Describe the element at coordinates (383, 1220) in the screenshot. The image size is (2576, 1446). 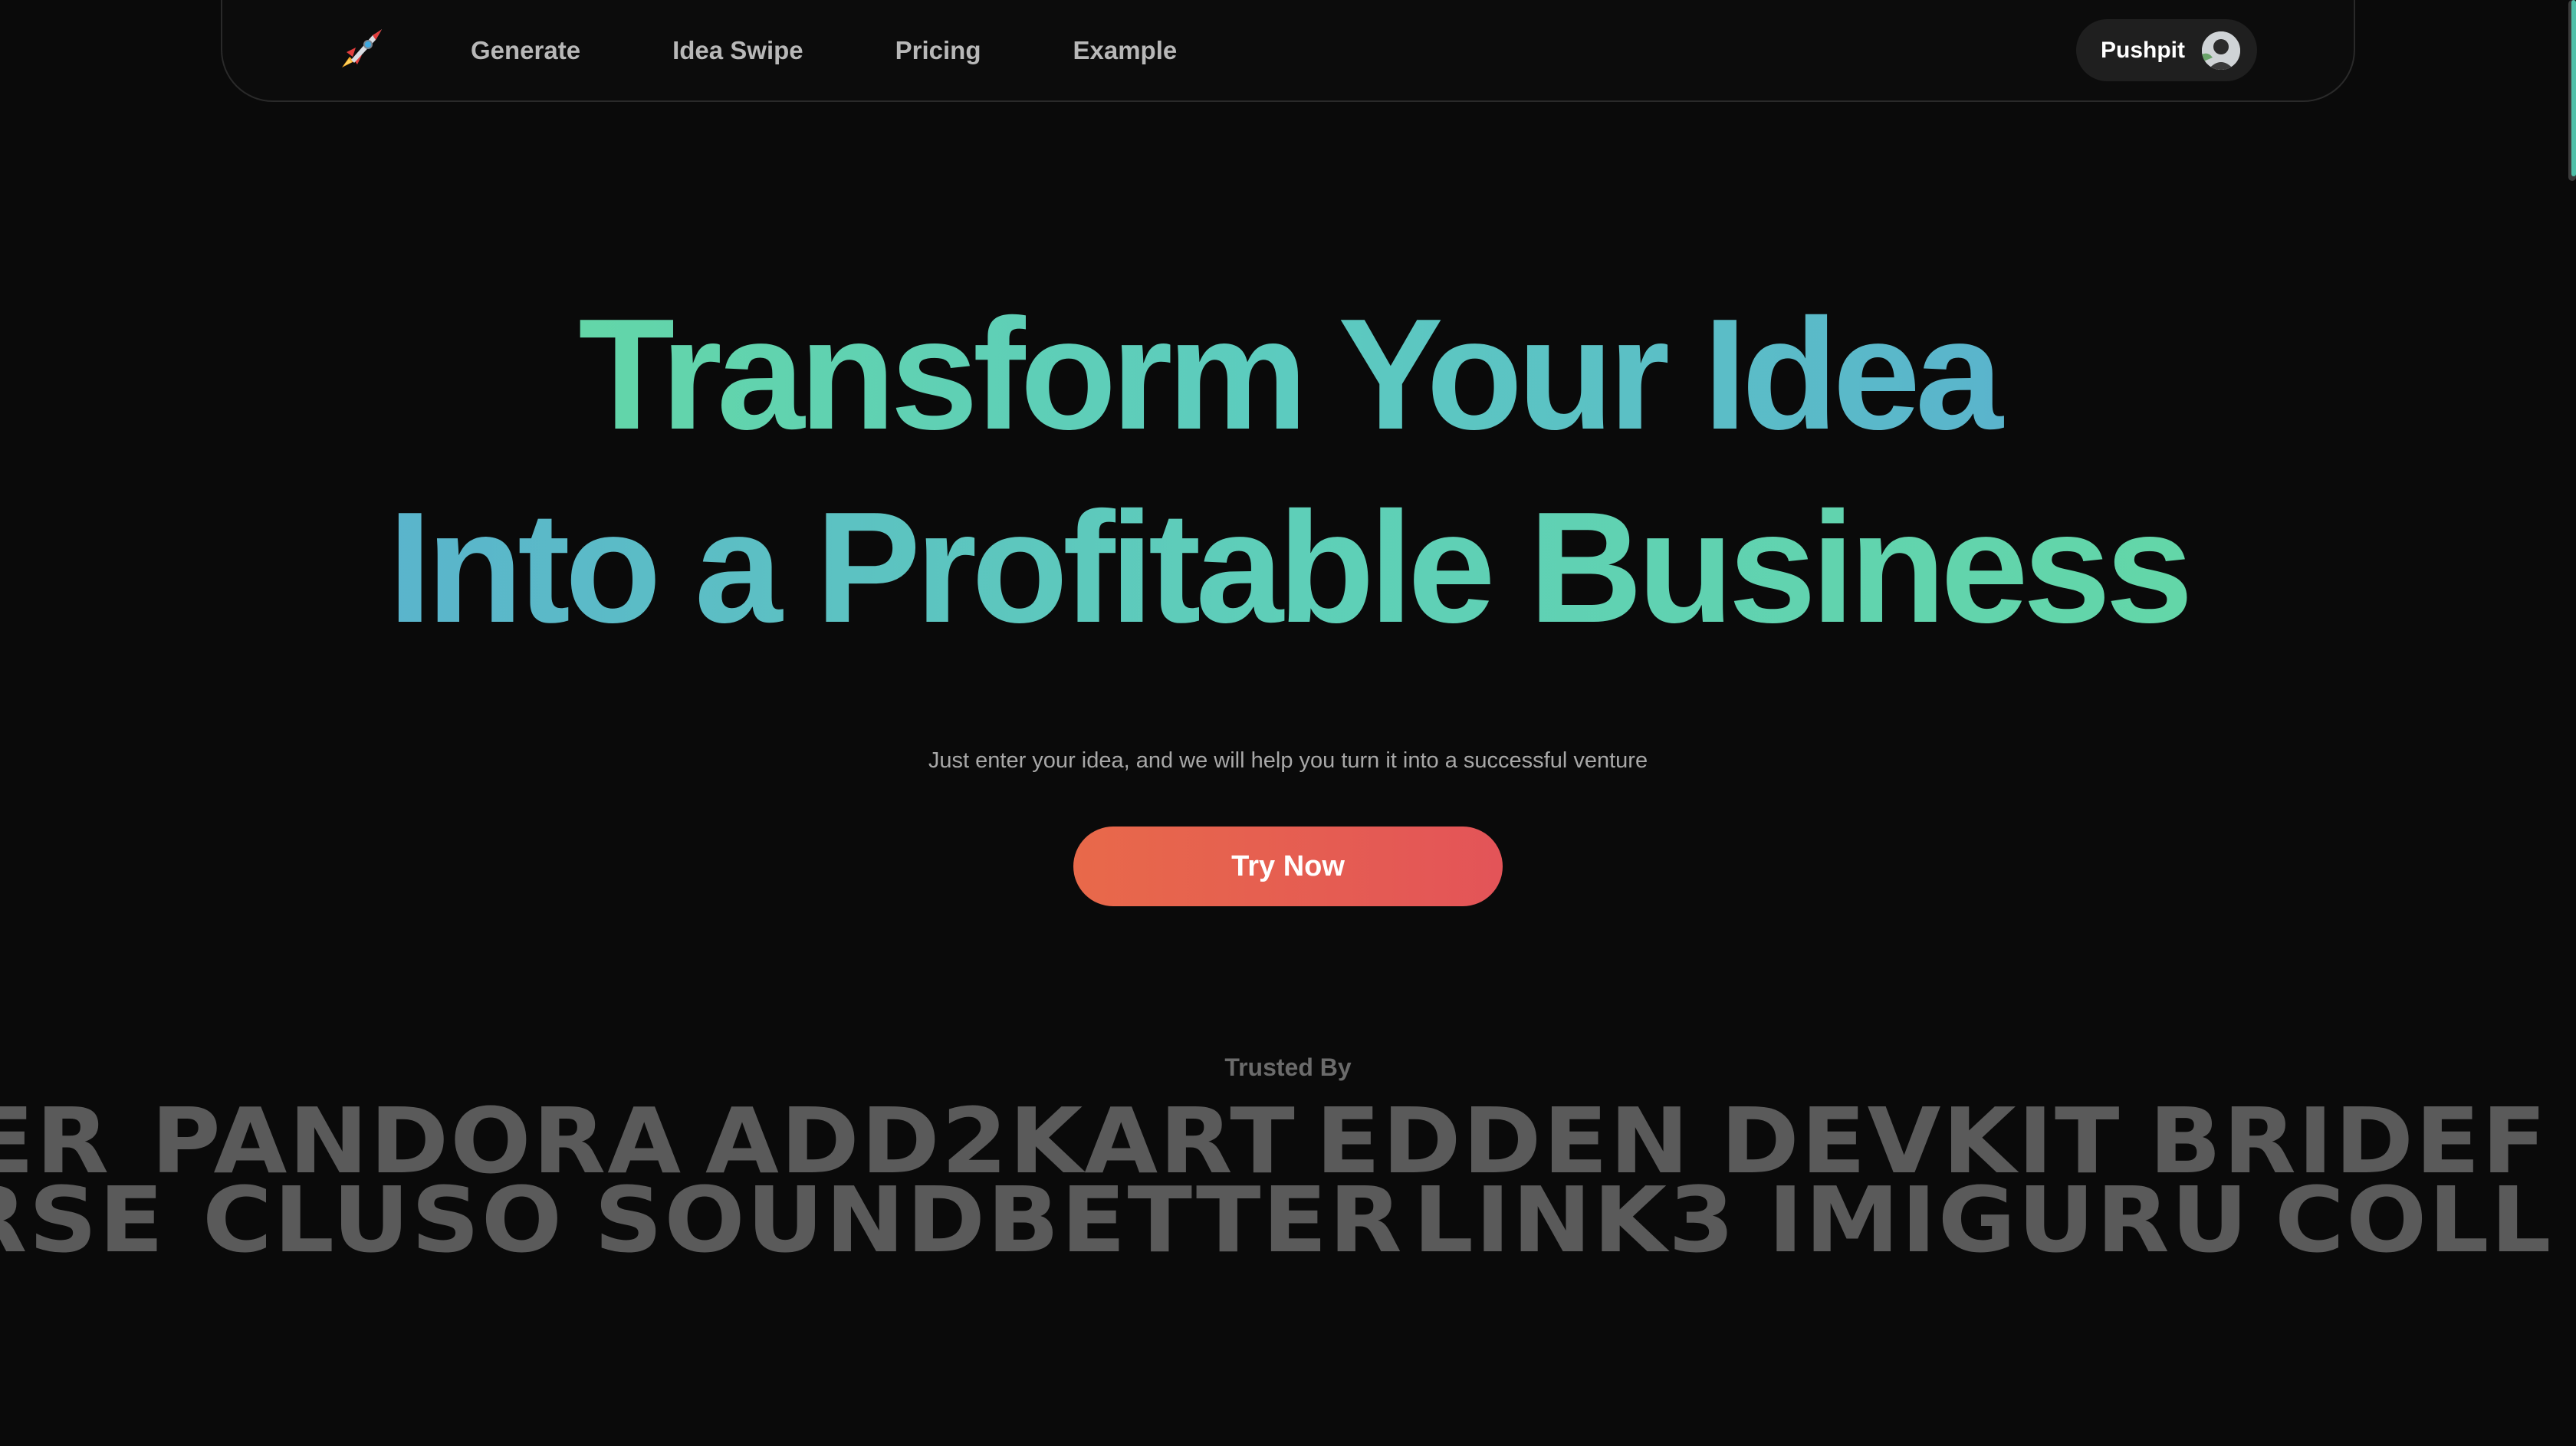
I see `brand-logo-cluso: CLUSO` at that location.